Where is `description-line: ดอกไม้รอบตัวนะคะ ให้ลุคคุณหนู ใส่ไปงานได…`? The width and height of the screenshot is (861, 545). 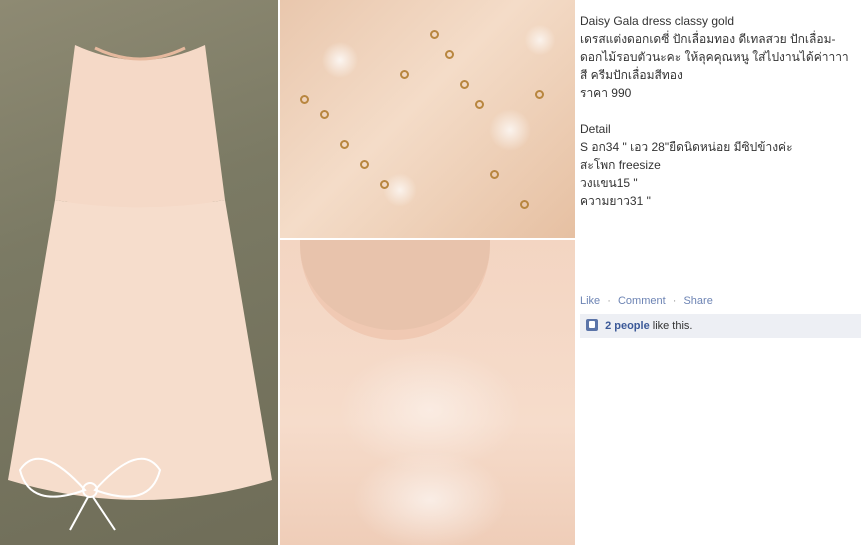
description-line: ดอกไม้รอบตัวนะคะ ให้ลุคคุณหนู ใส่ไปงานได… is located at coordinates (714, 57).